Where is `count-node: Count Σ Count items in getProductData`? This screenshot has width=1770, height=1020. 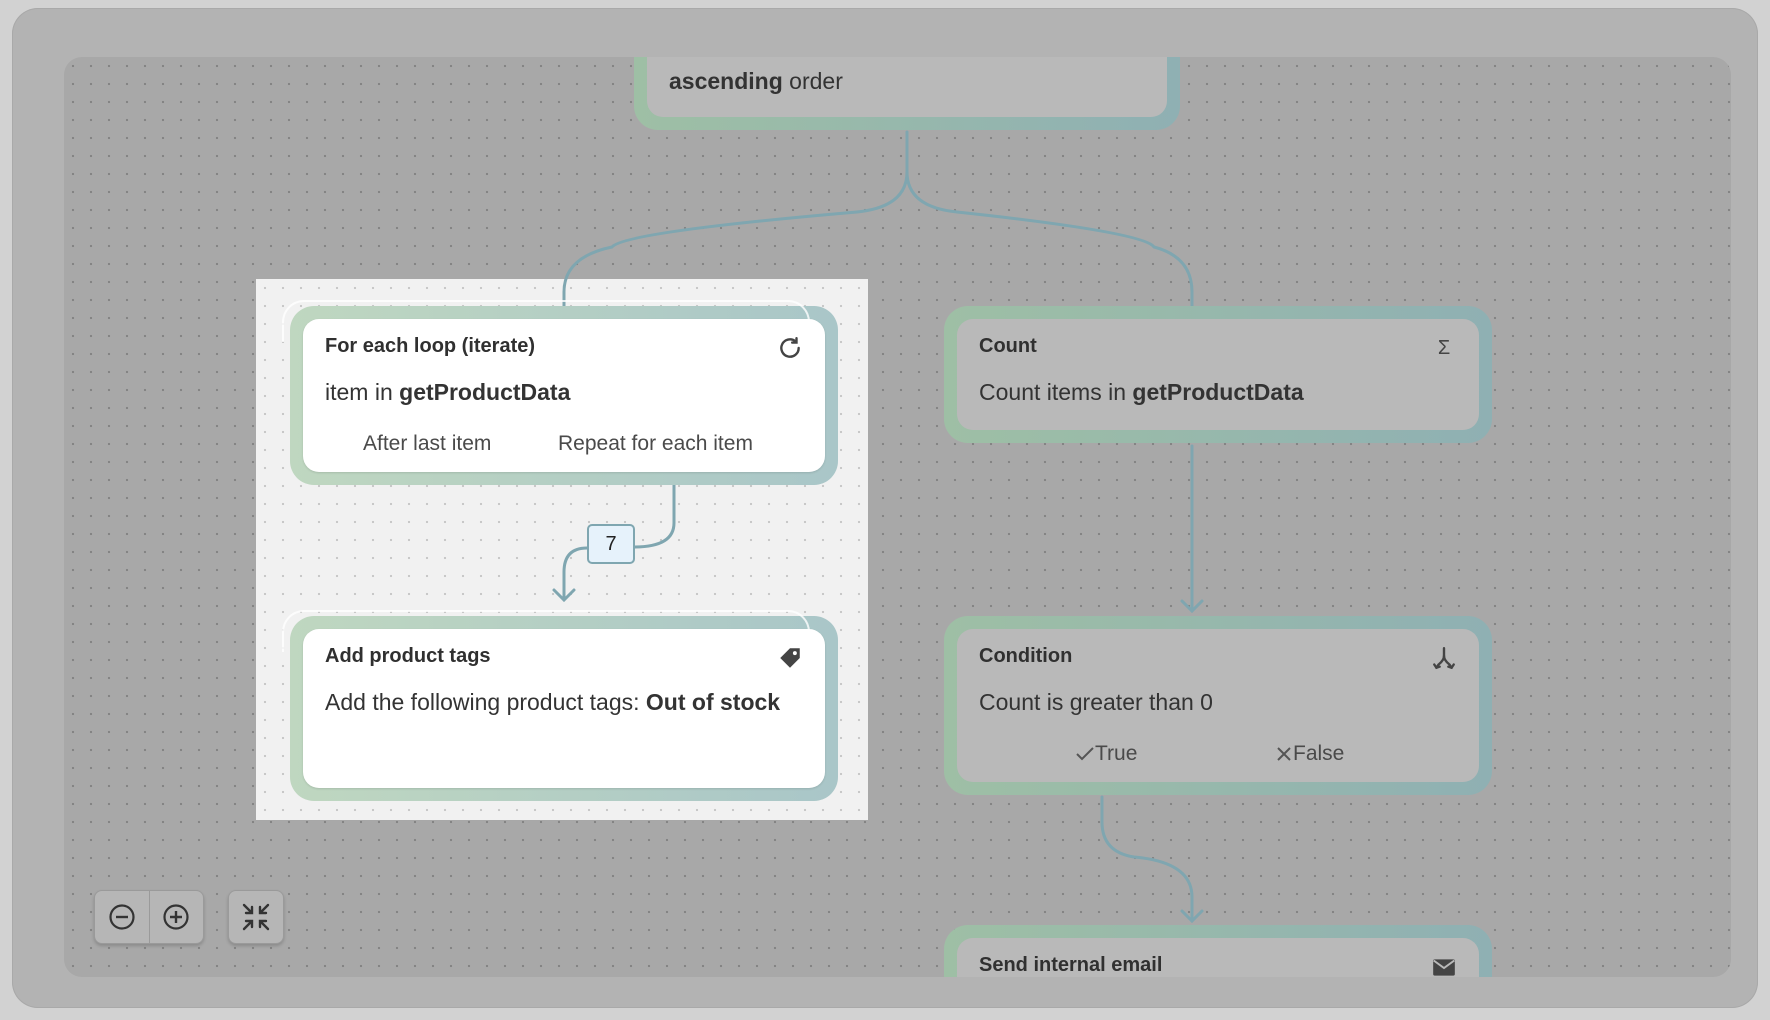
count-node: Count Σ Count items in getProductData is located at coordinates (1218, 374).